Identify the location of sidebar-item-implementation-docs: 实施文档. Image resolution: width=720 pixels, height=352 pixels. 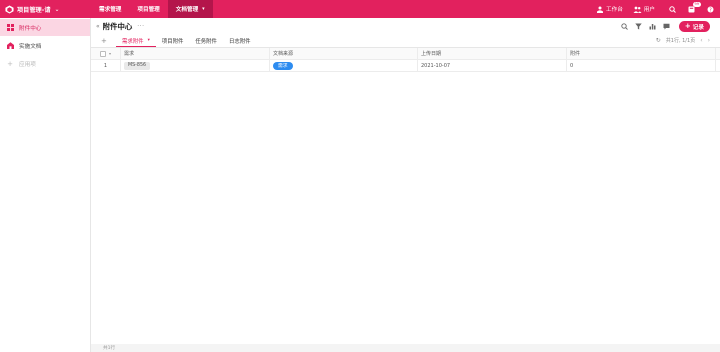
(45, 45).